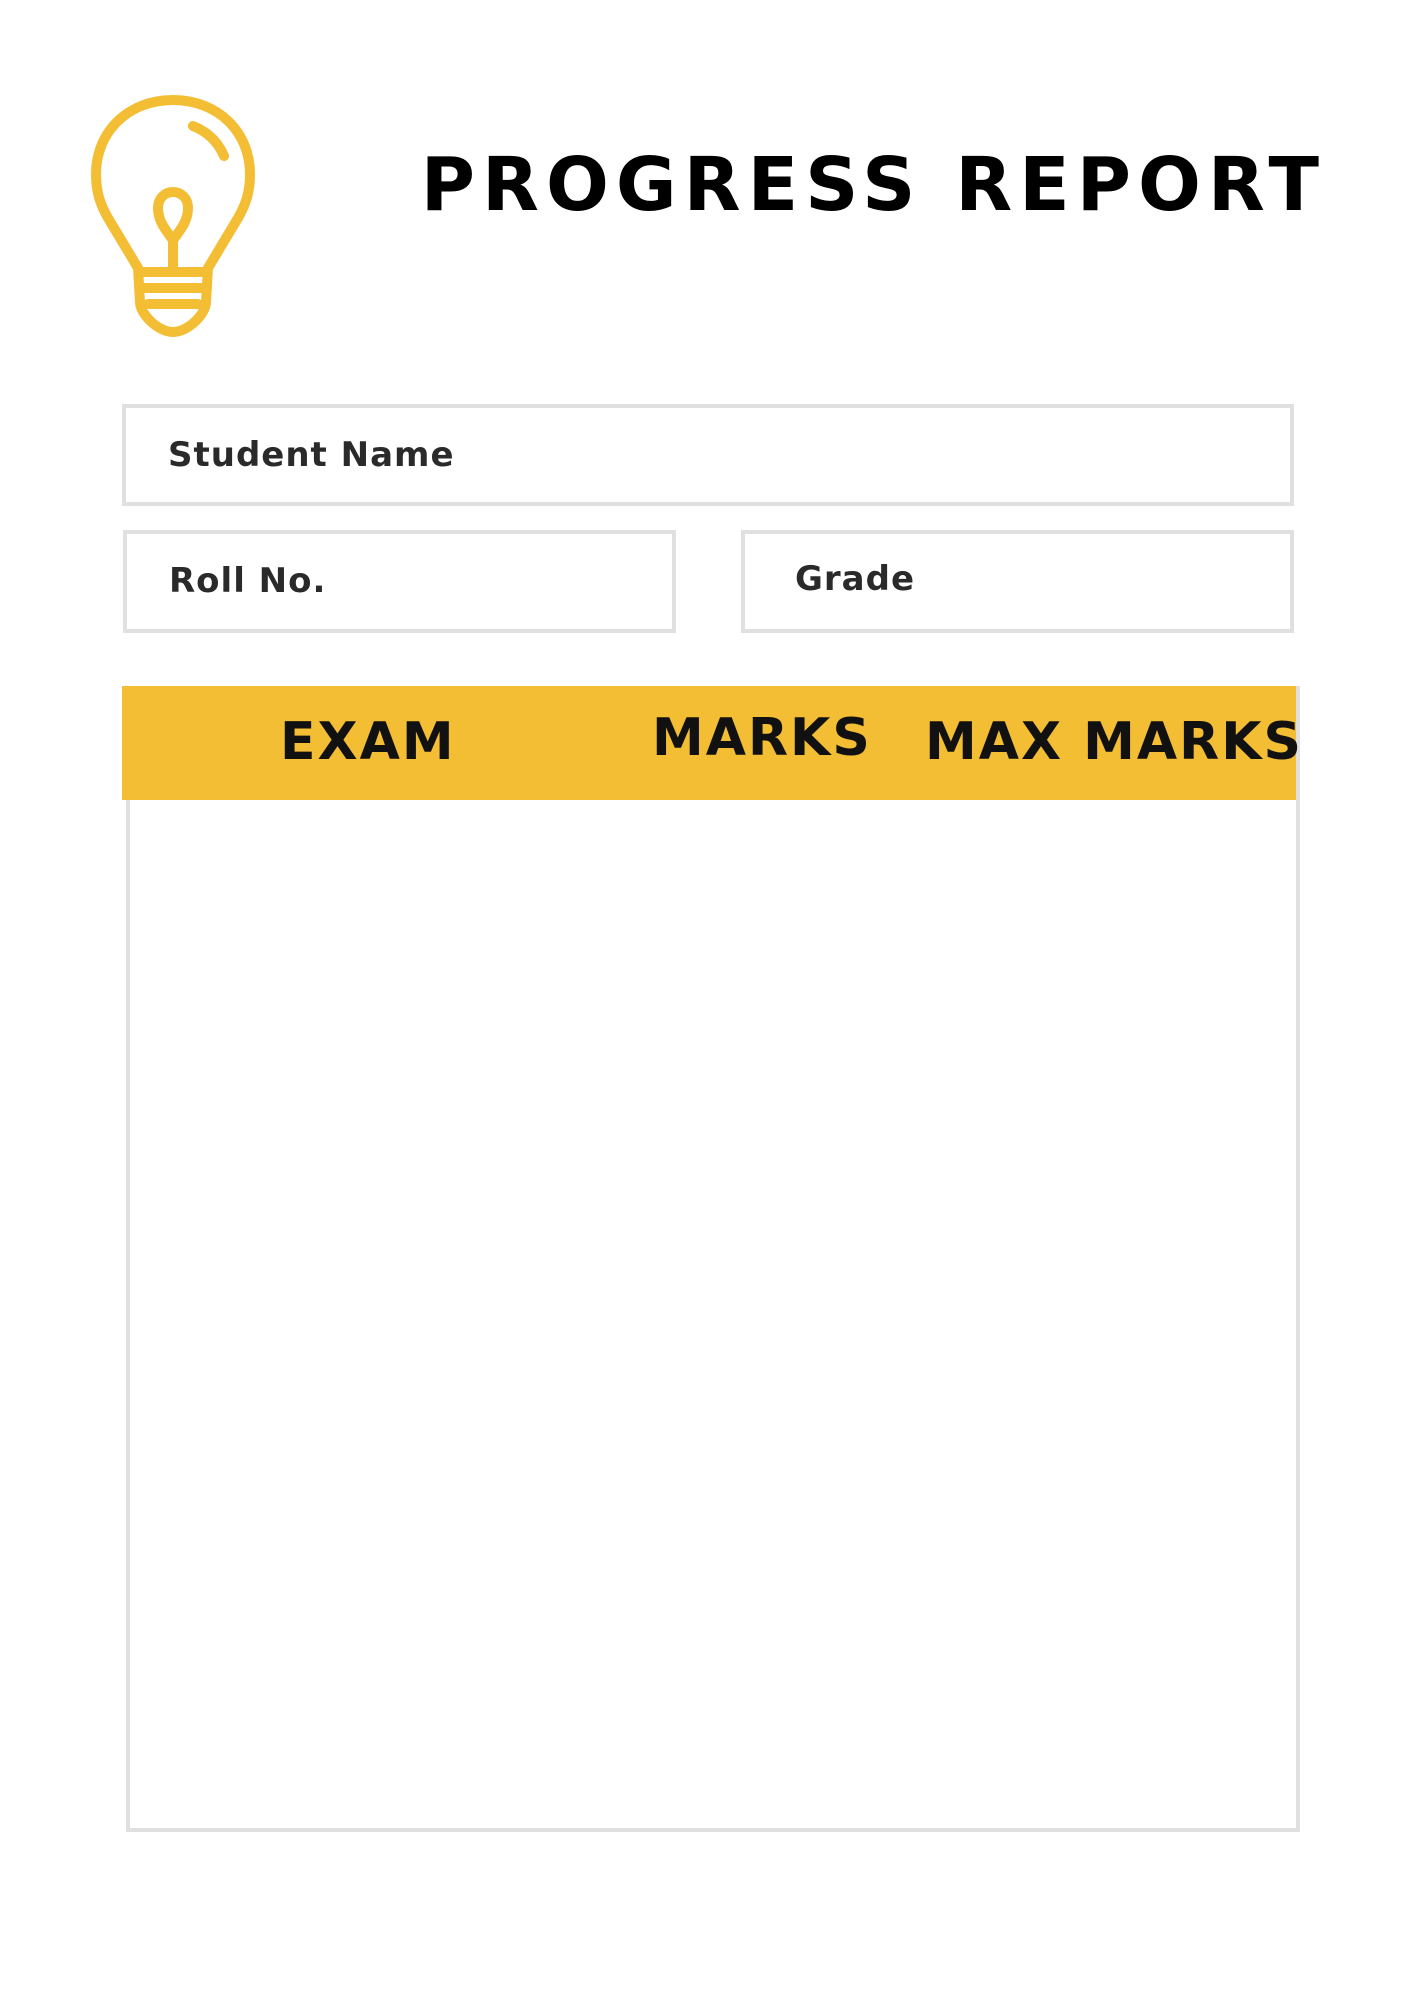 The image size is (1414, 2000). I want to click on roll-no-field: Roll No., so click(399, 581).